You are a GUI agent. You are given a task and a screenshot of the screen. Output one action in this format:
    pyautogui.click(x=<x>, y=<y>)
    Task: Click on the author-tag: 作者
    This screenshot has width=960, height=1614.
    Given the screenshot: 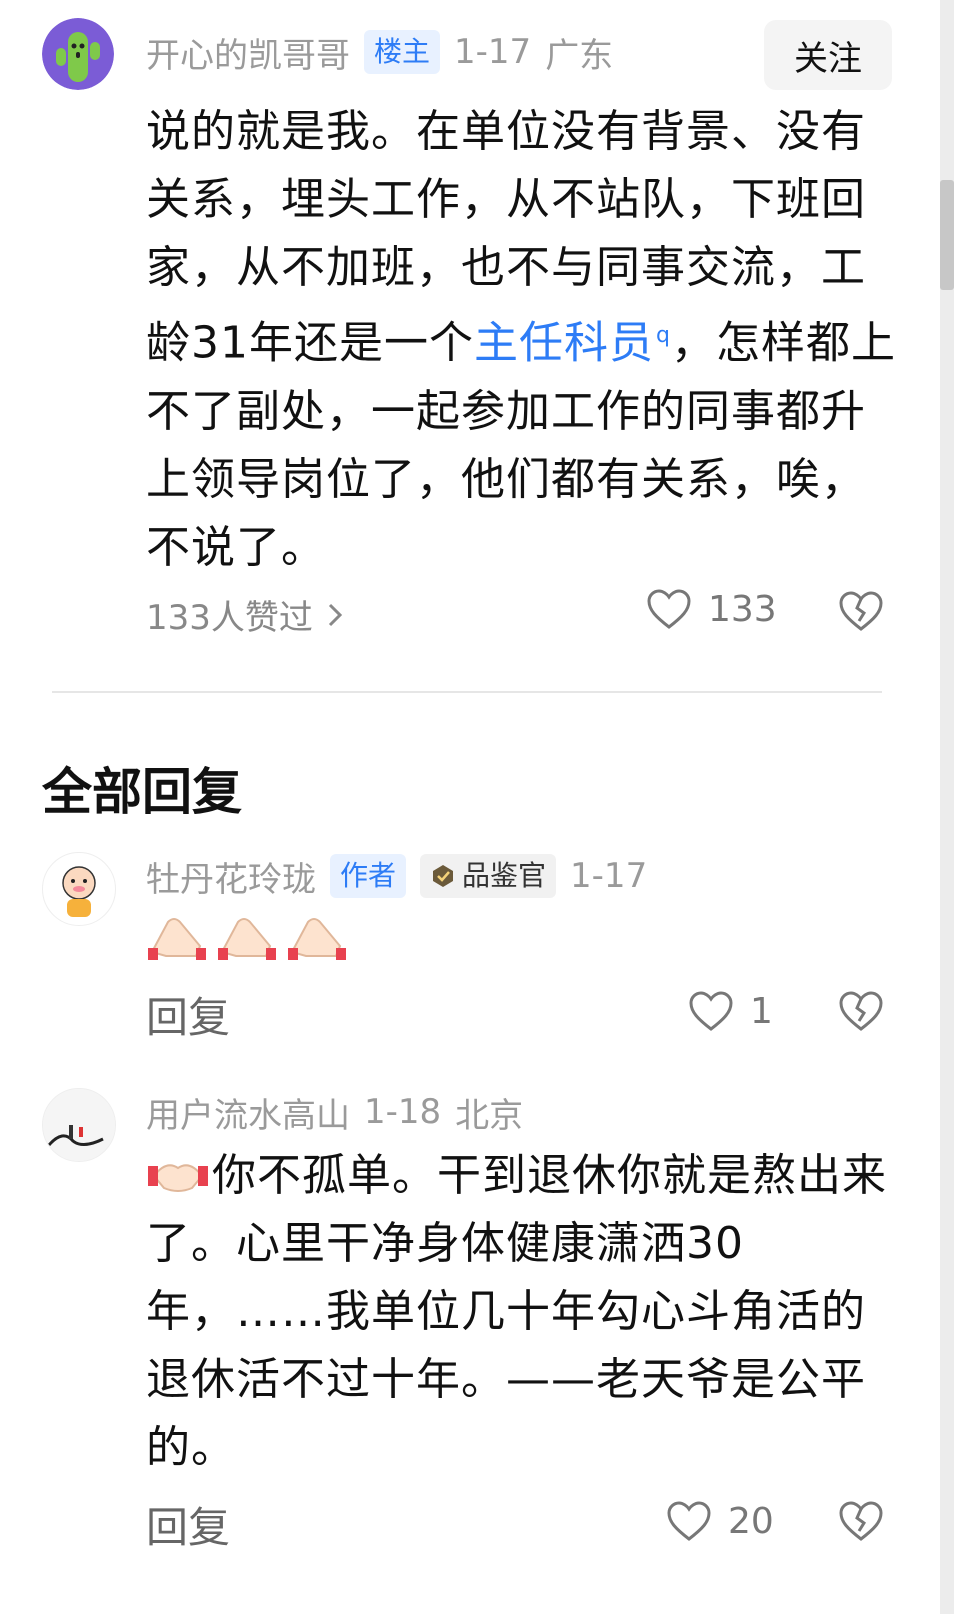 What is the action you would take?
    pyautogui.click(x=368, y=876)
    